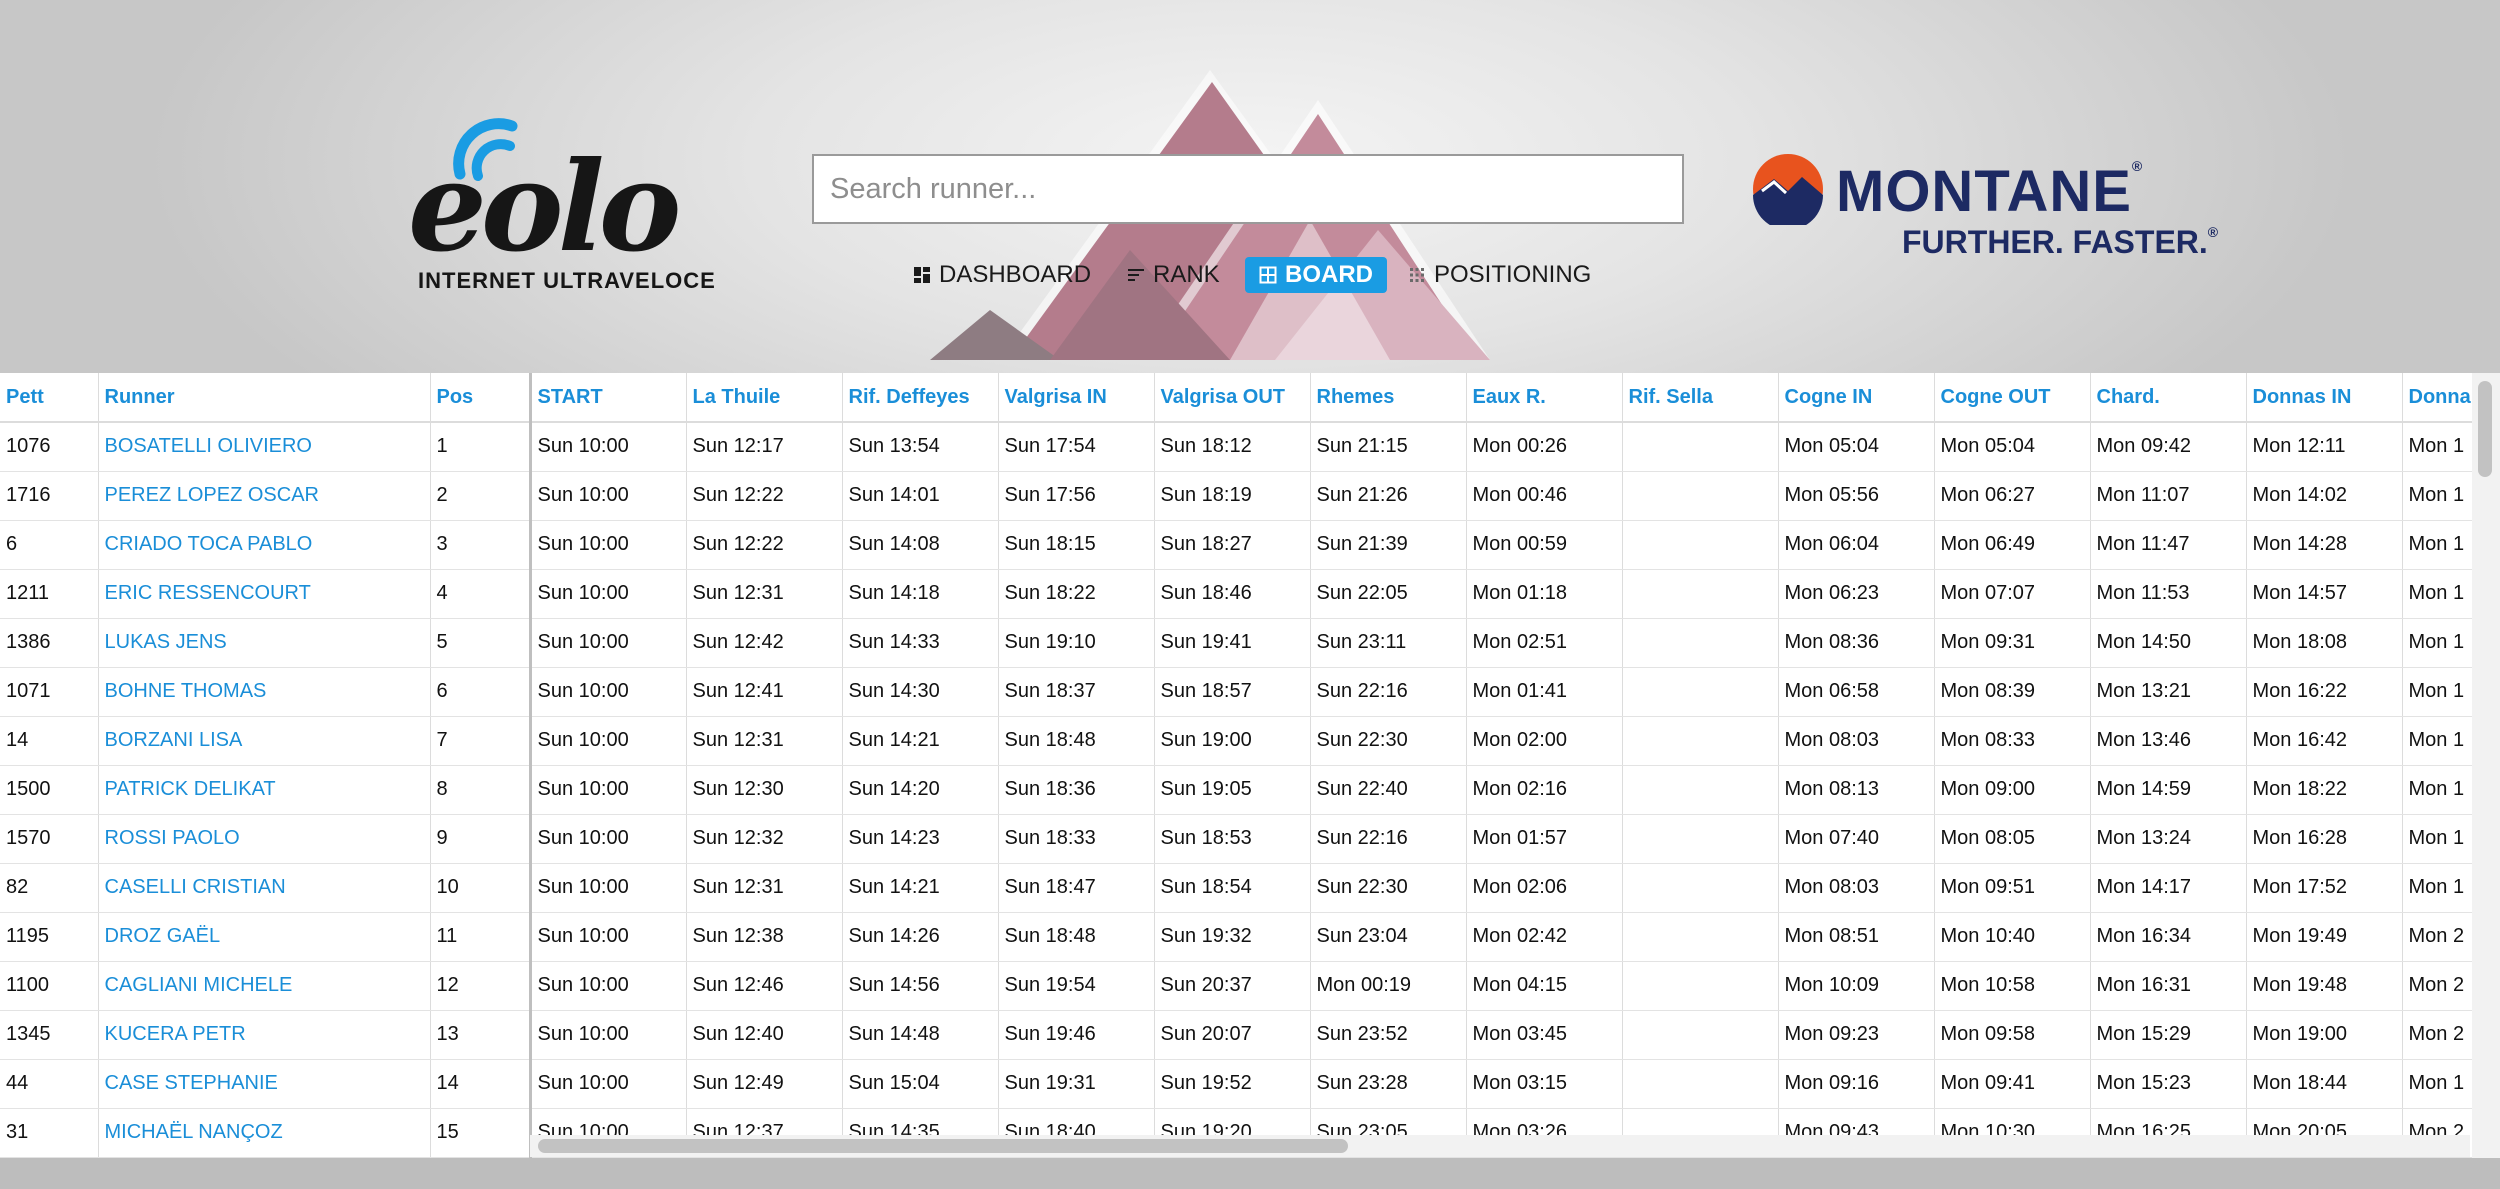  Describe the element at coordinates (264, 986) in the screenshot. I see `runner-name-link: CAGLIANI MICHELE` at that location.